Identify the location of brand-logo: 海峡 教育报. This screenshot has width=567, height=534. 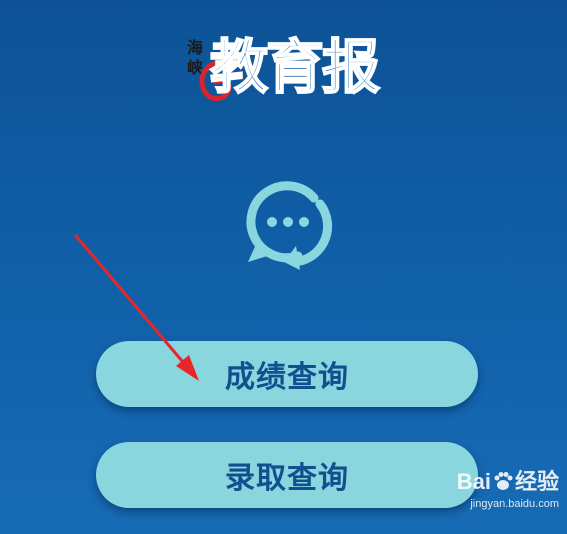
(291, 69).